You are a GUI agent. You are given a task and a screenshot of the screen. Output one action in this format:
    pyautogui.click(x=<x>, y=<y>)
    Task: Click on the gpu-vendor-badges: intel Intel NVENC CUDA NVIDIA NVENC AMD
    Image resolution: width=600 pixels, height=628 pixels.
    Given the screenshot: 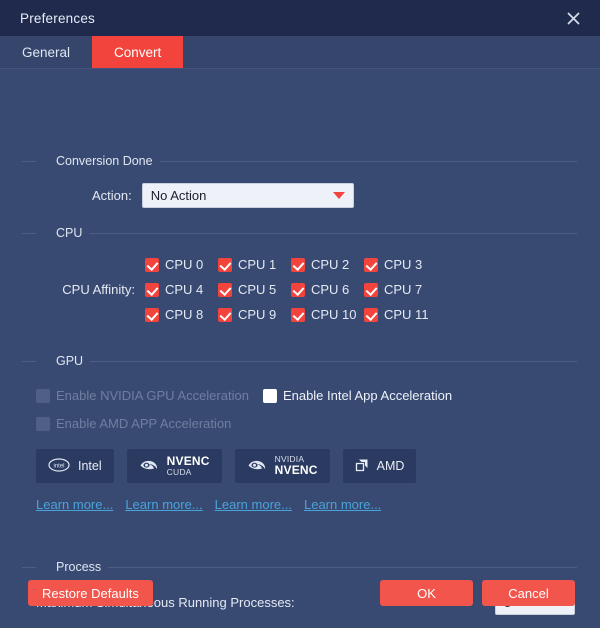 What is the action you would take?
    pyautogui.click(x=299, y=466)
    